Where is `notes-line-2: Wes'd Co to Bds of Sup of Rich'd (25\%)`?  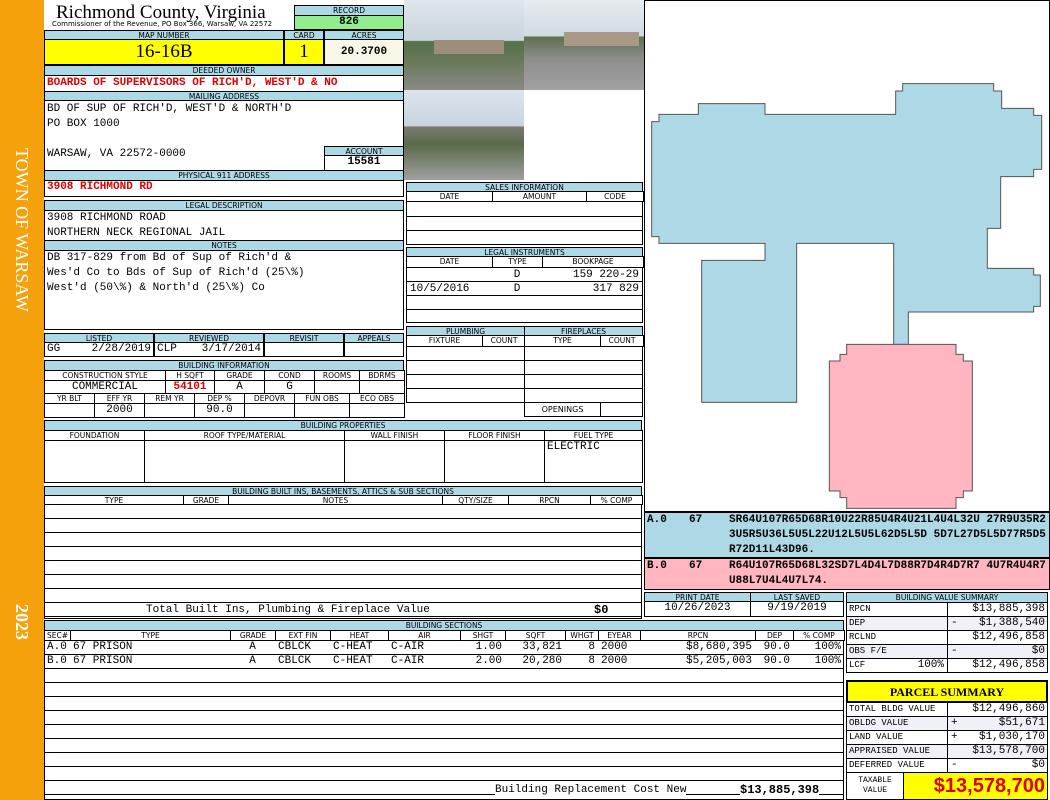 notes-line-2: Wes'd Co to Bds of Sup of Rich'd (25\%) is located at coordinates (176, 273).